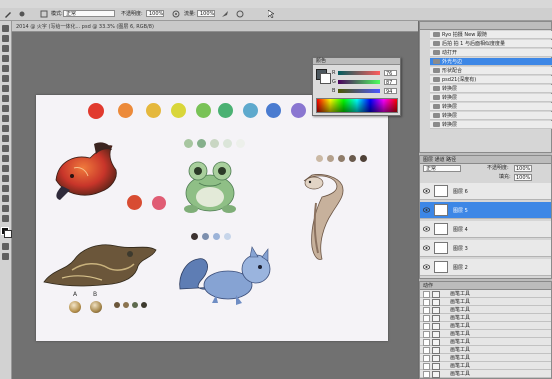  I want to click on brush-panel-icon, so click(44, 14).